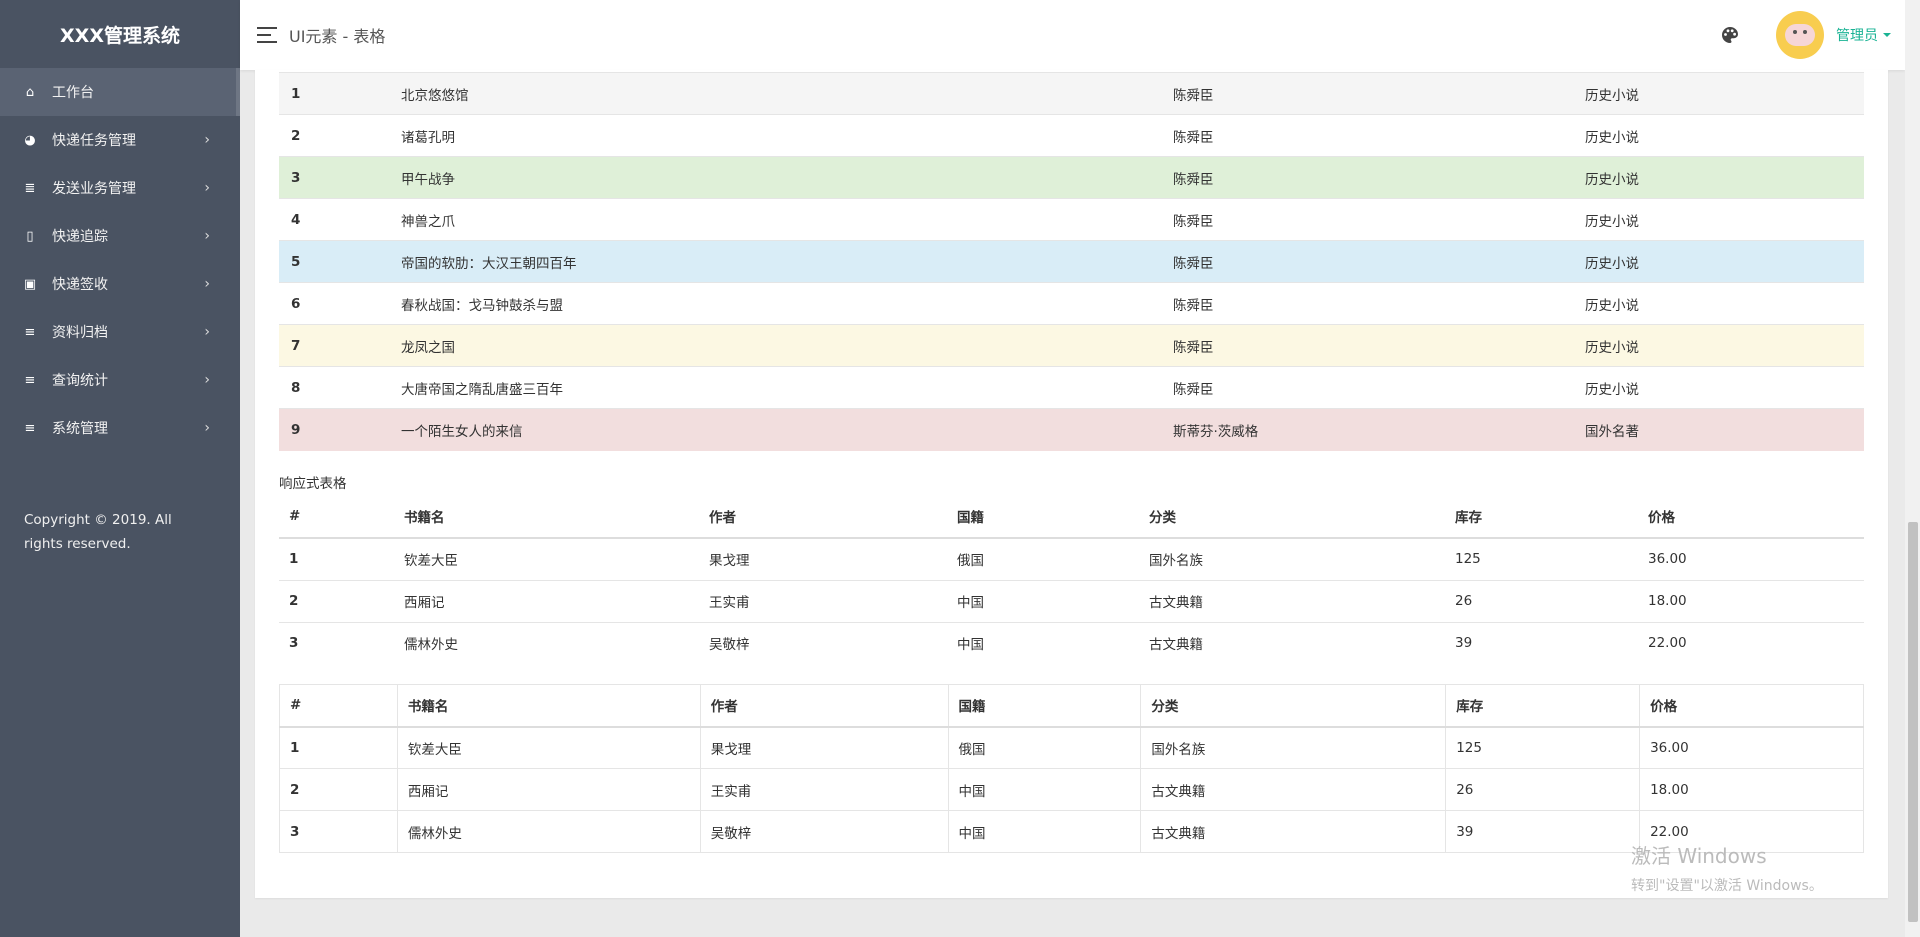 This screenshot has width=1920, height=937. What do you see at coordinates (80, 237) in the screenshot?
I see `sidebar-item-label: 快递追踪` at bounding box center [80, 237].